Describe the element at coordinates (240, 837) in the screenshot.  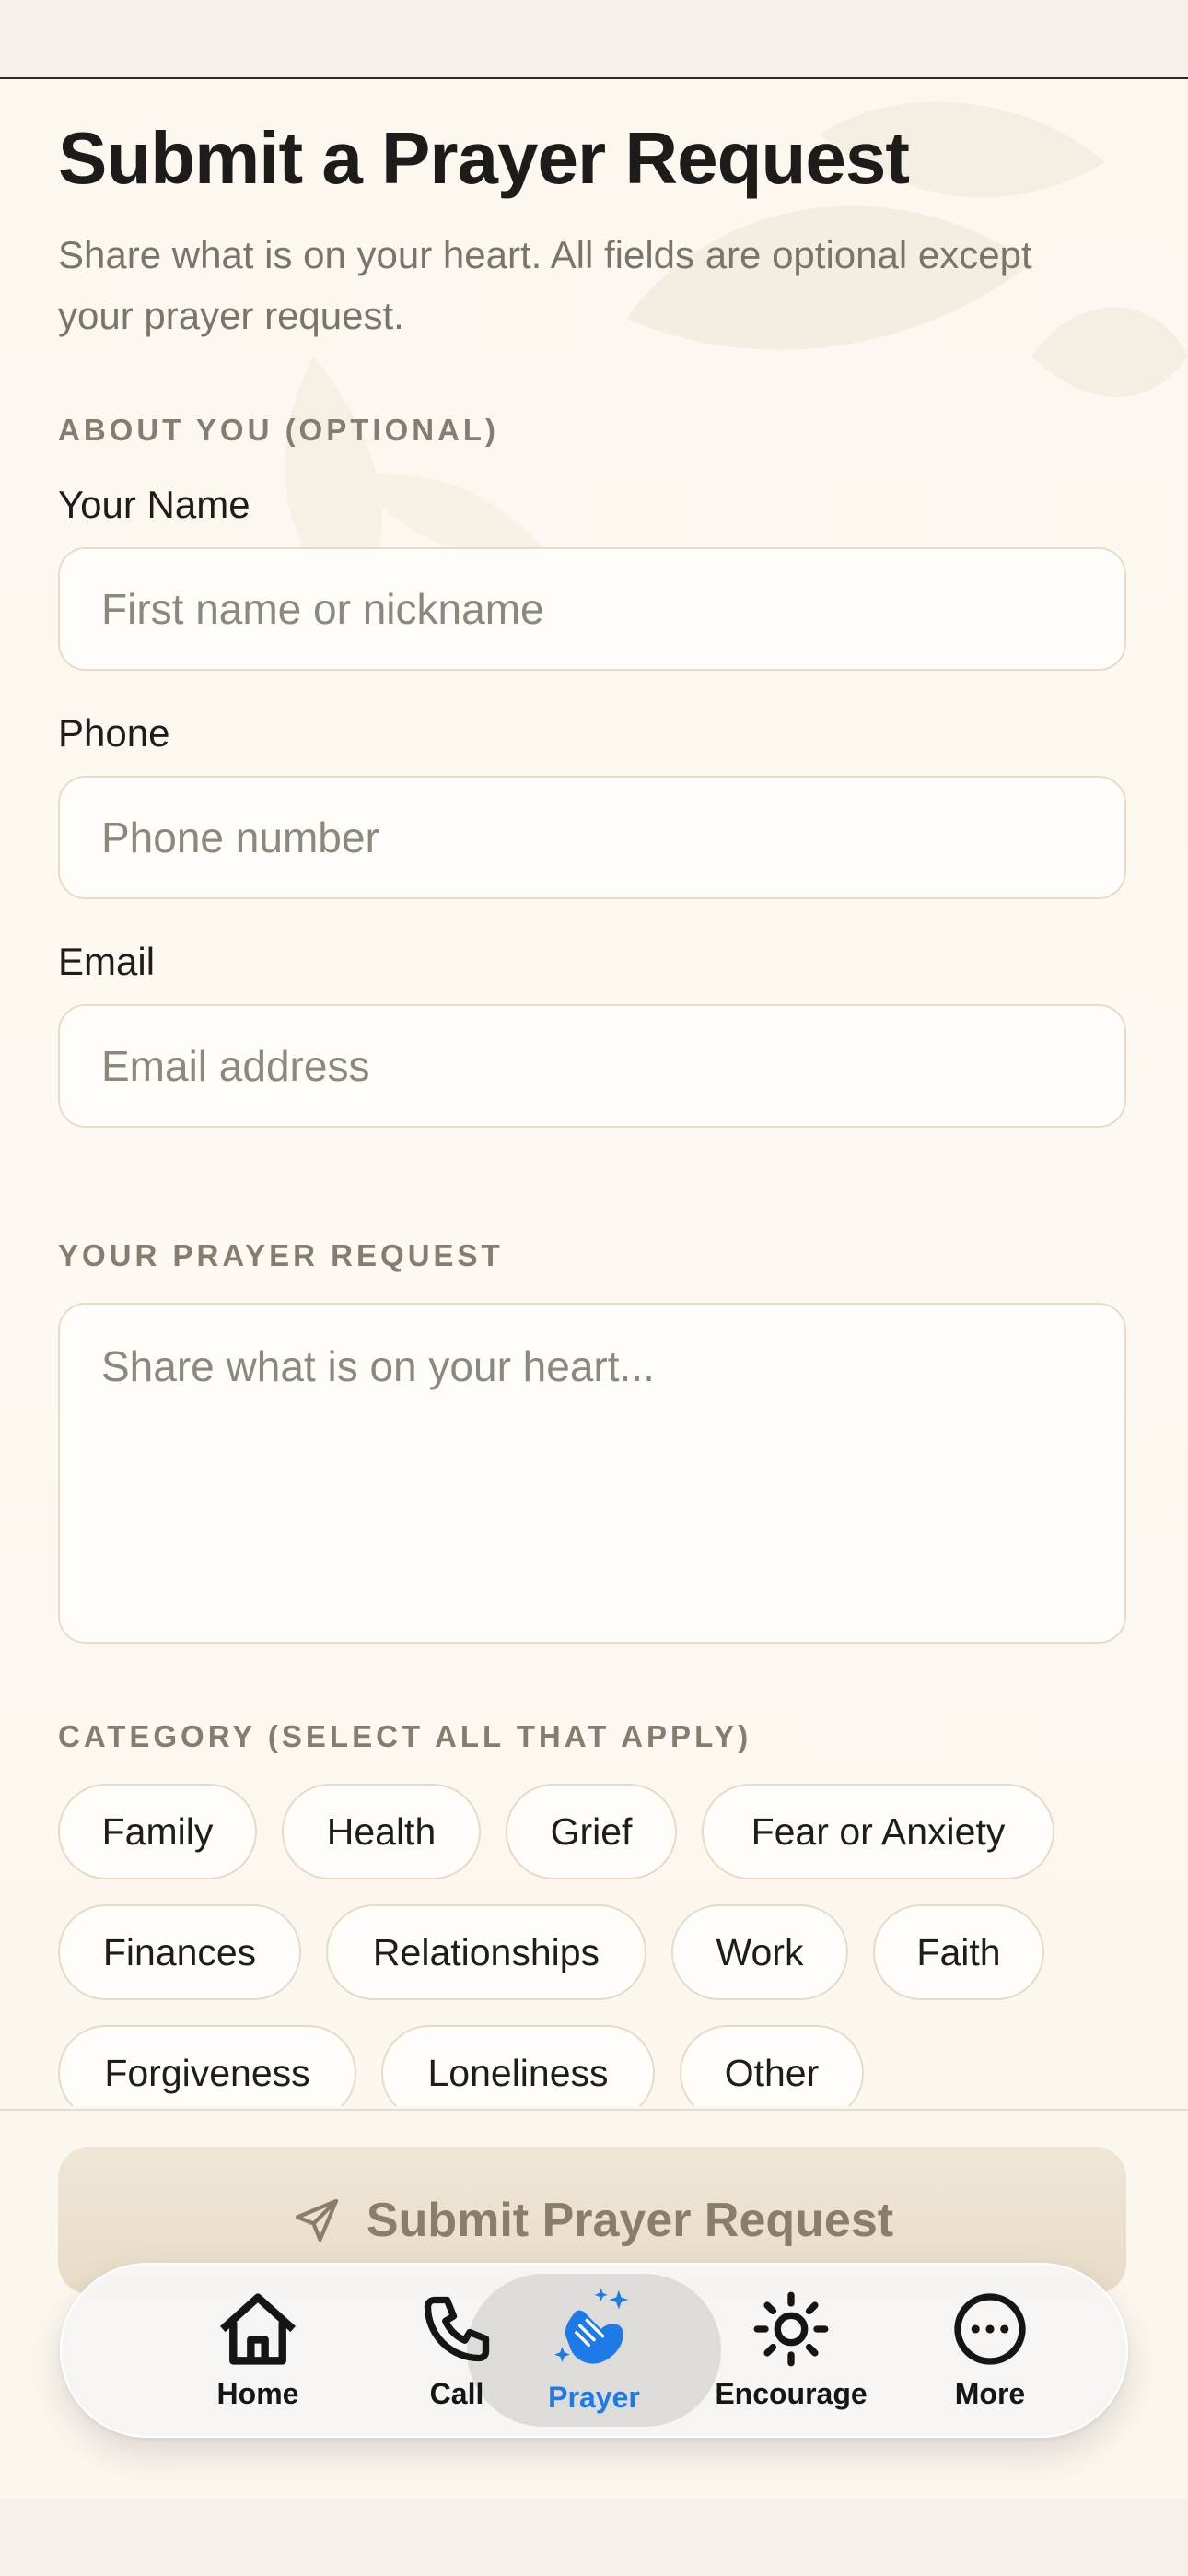
I see `phone-placeholder: Phone number` at that location.